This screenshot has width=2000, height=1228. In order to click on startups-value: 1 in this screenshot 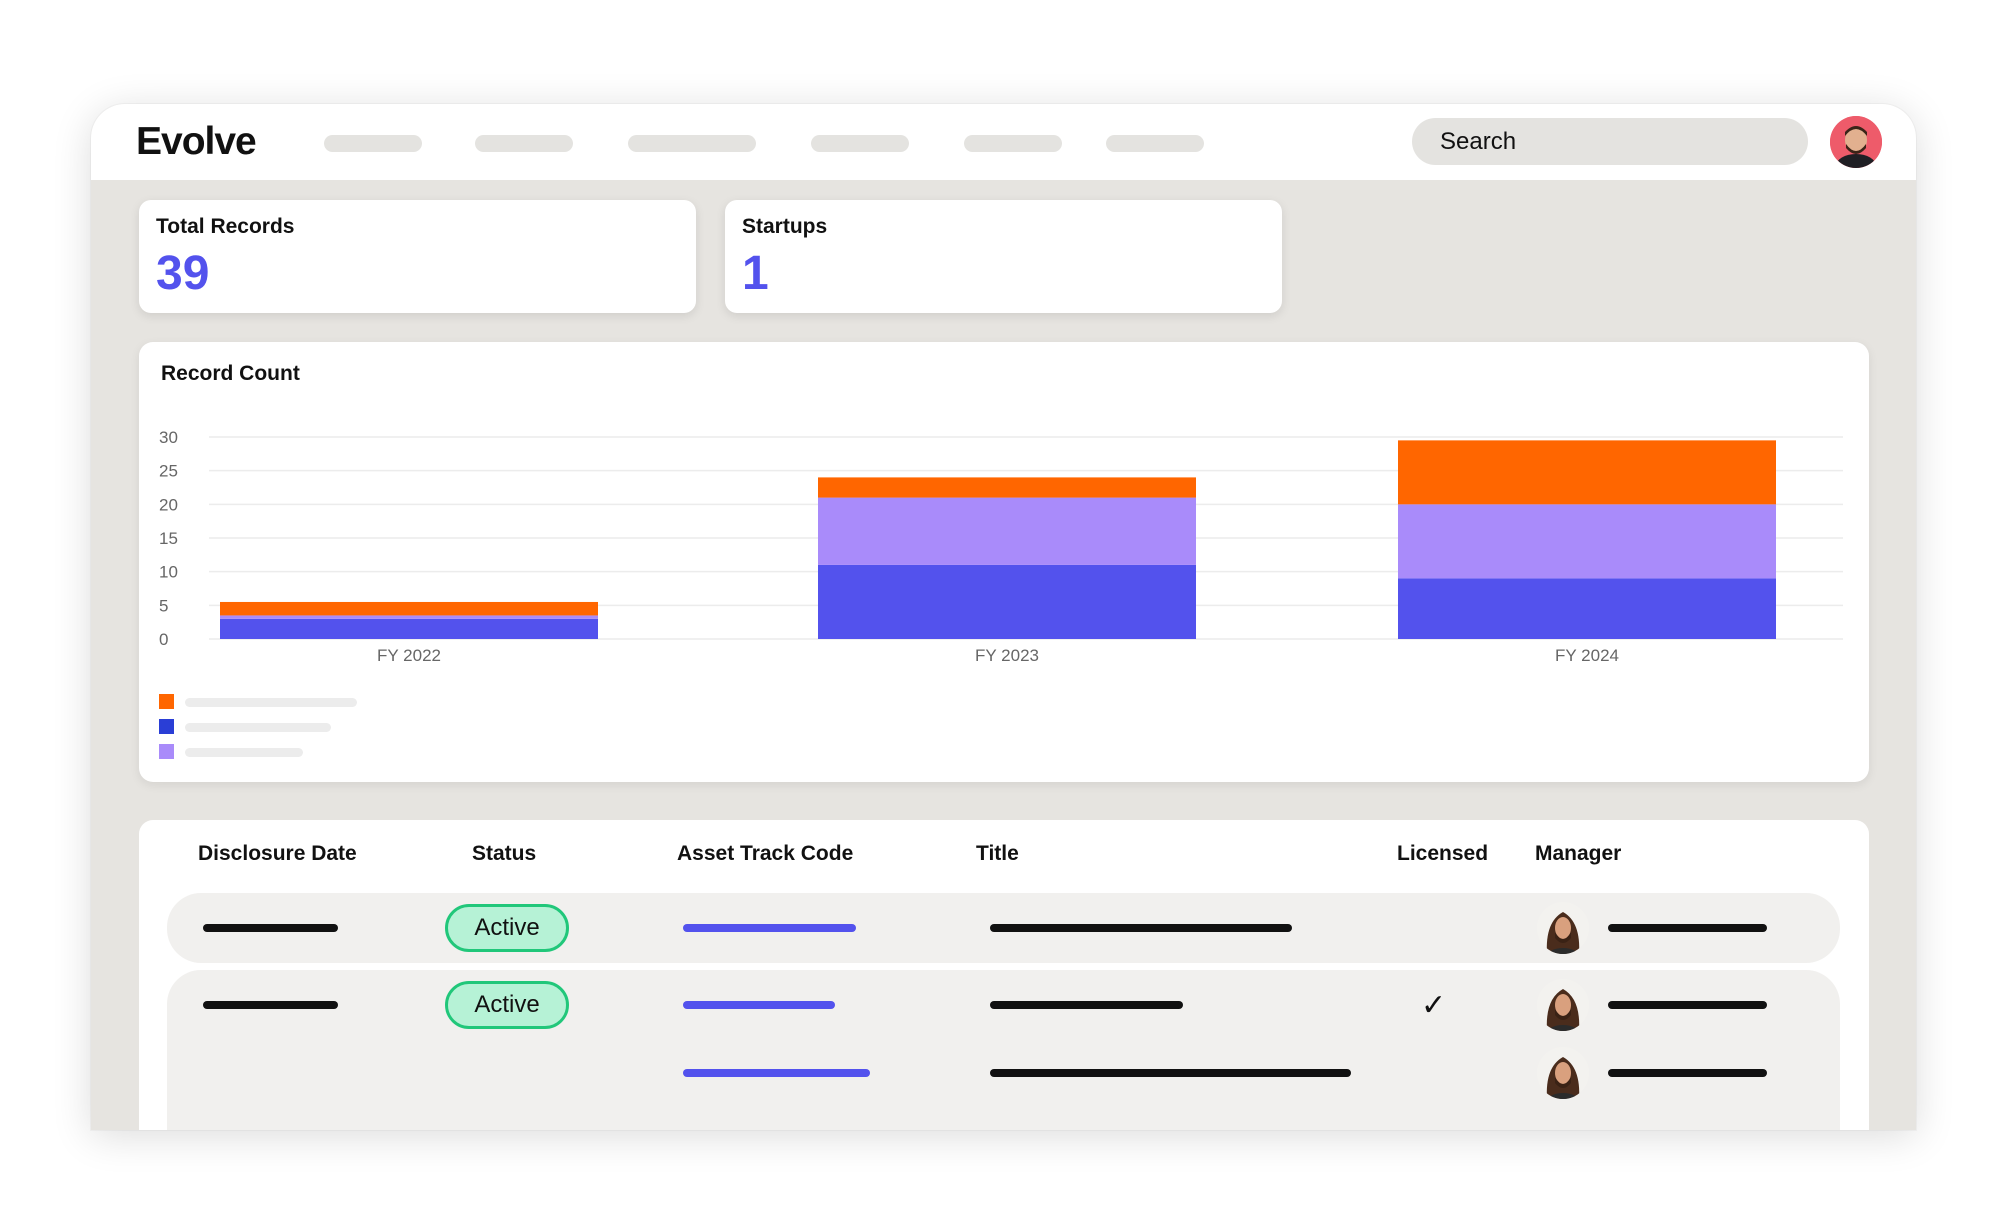, I will do `click(755, 273)`.